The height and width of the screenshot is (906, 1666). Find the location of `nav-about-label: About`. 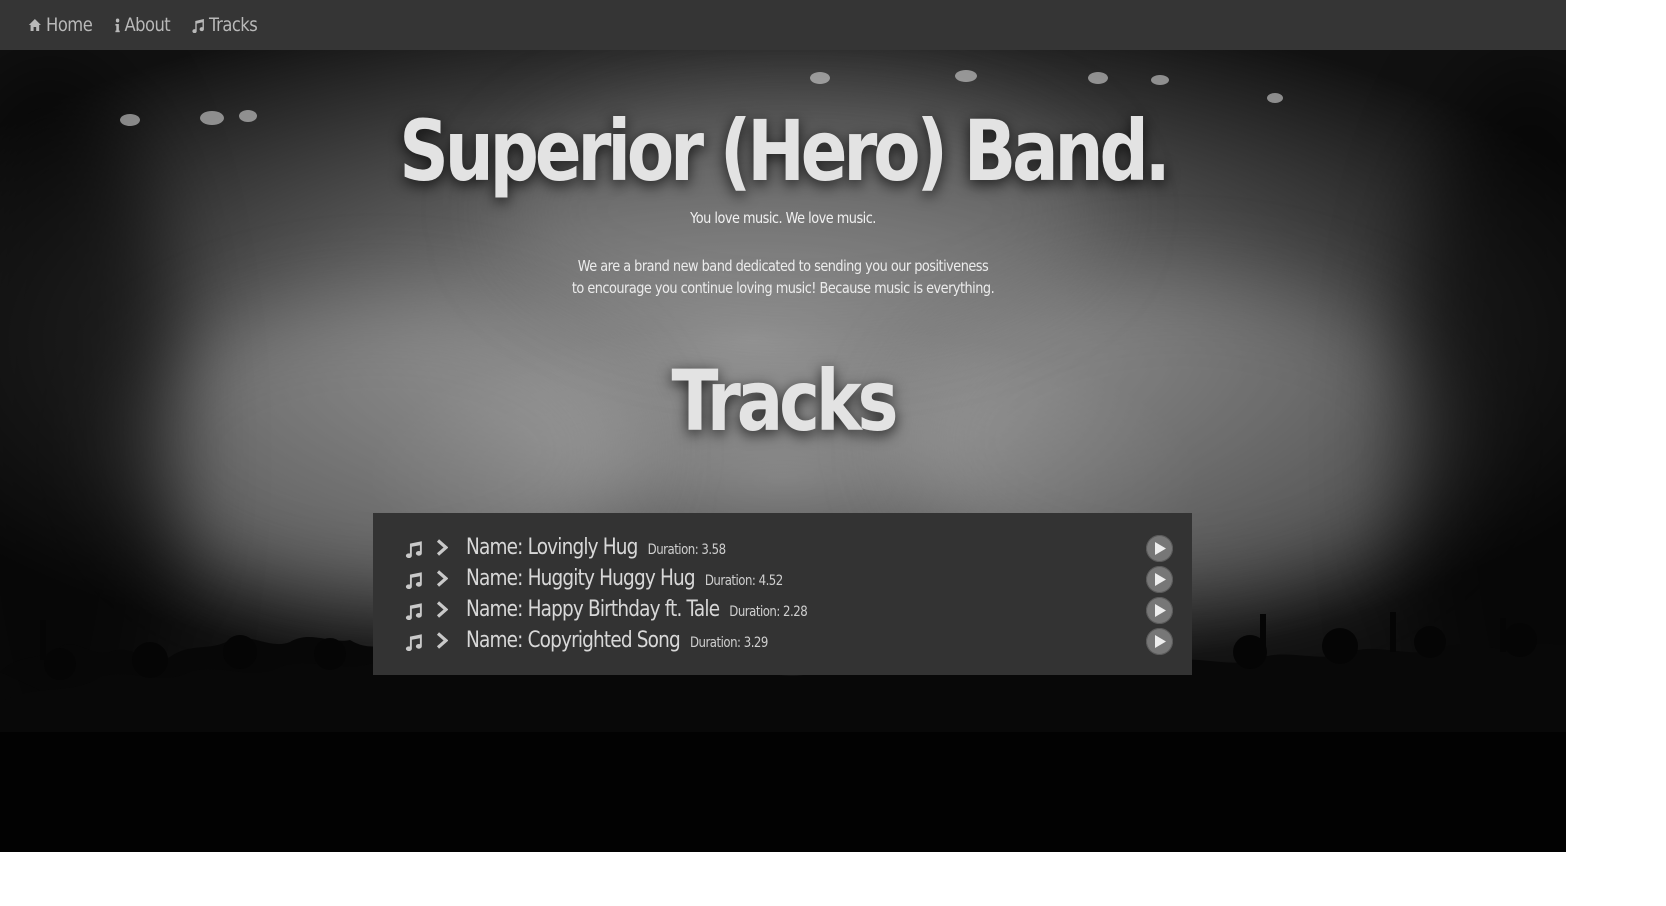

nav-about-label: About is located at coordinates (147, 25).